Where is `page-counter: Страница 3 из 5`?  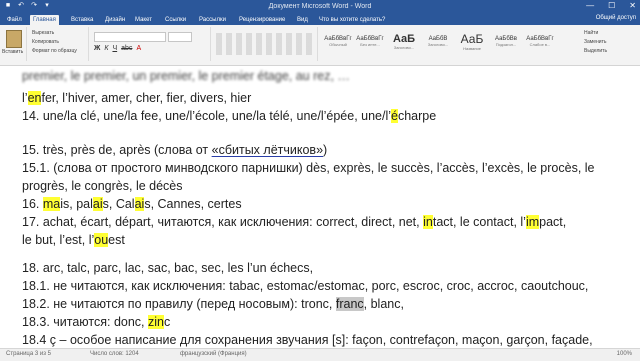
page-counter: Страница 3 из 5 is located at coordinates (28, 354).